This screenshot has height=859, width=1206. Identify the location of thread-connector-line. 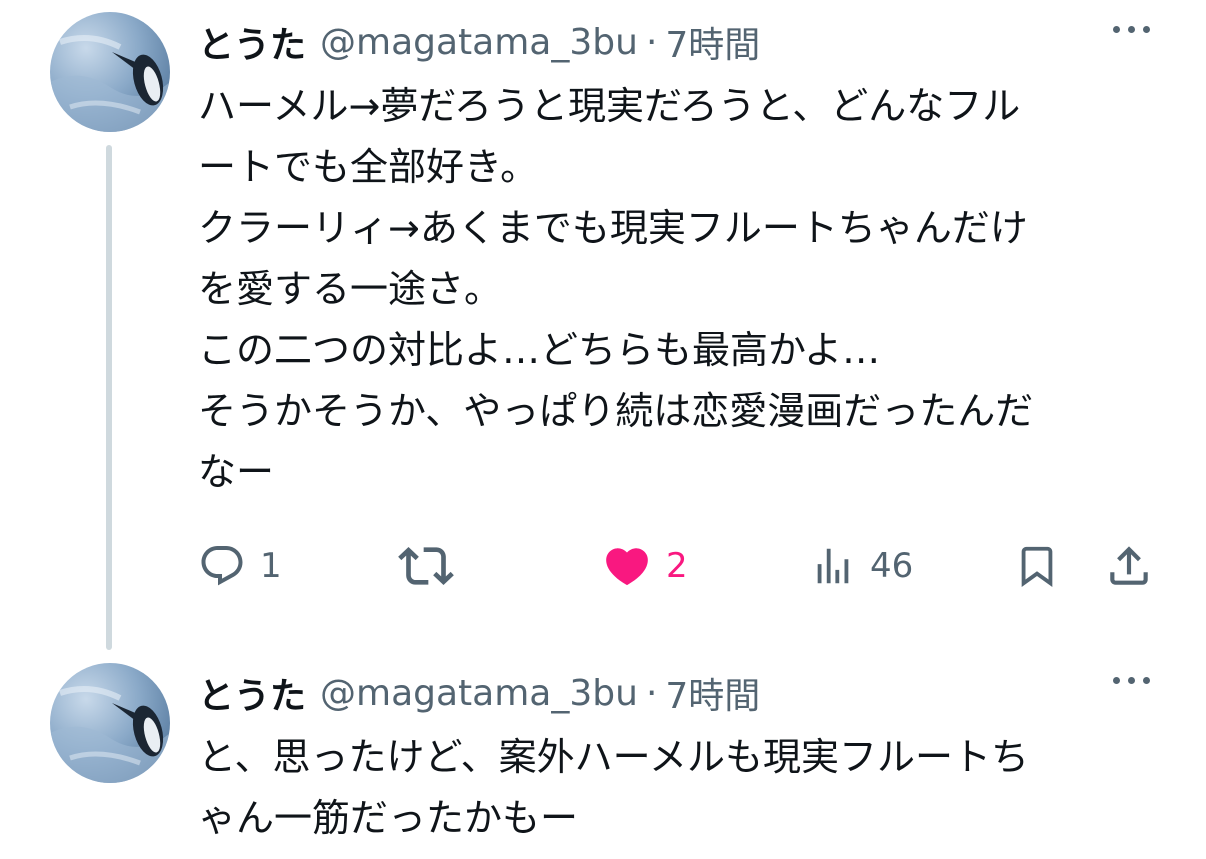
(109, 397).